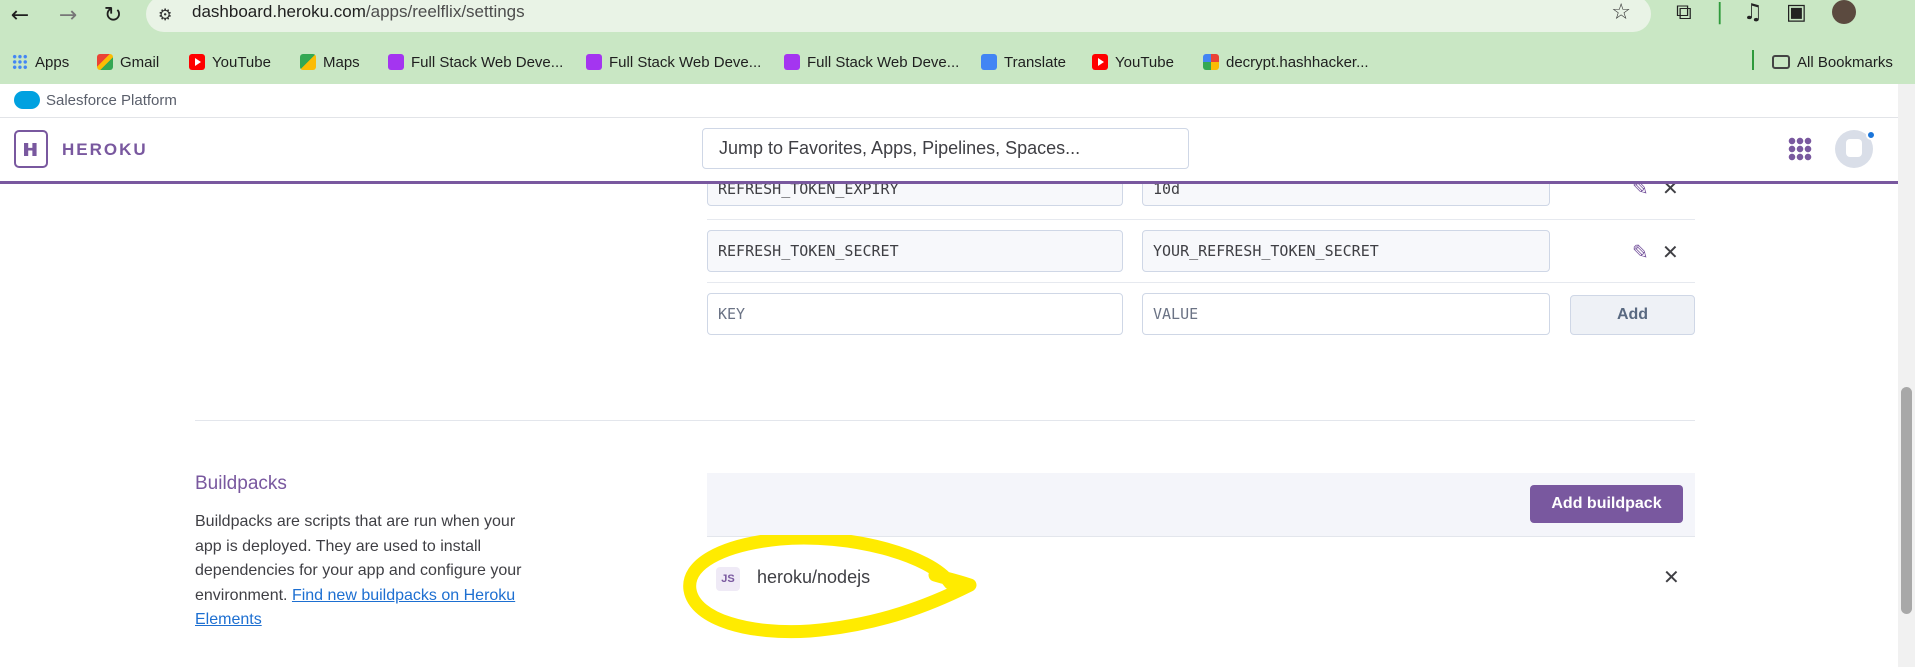 This screenshot has height=667, width=1915. I want to click on page-scrollbar, so click(1906, 375).